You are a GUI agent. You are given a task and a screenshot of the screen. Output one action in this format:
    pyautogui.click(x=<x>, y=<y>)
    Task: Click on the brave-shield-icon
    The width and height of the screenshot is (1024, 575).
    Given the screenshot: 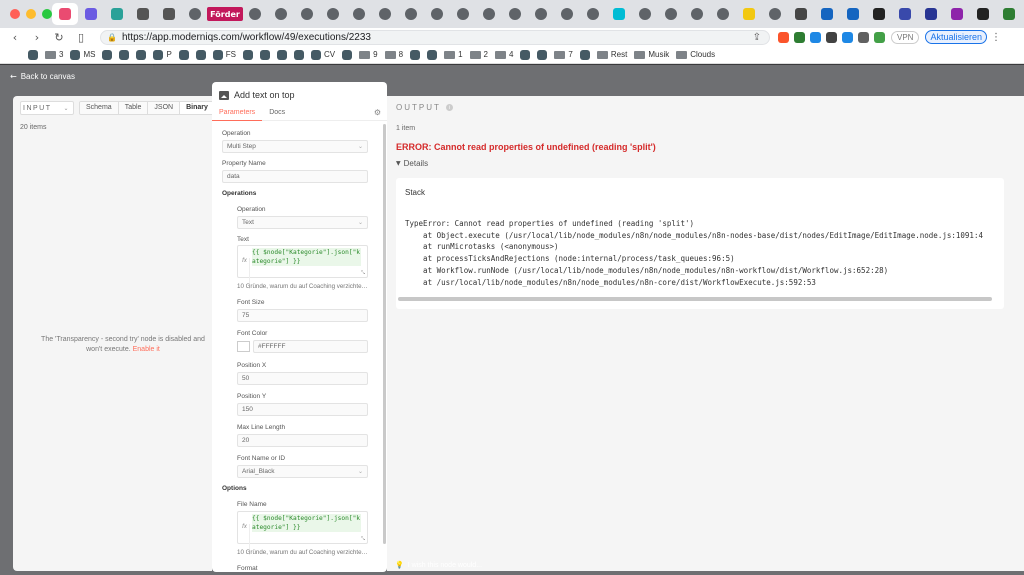 What is the action you would take?
    pyautogui.click(x=783, y=37)
    